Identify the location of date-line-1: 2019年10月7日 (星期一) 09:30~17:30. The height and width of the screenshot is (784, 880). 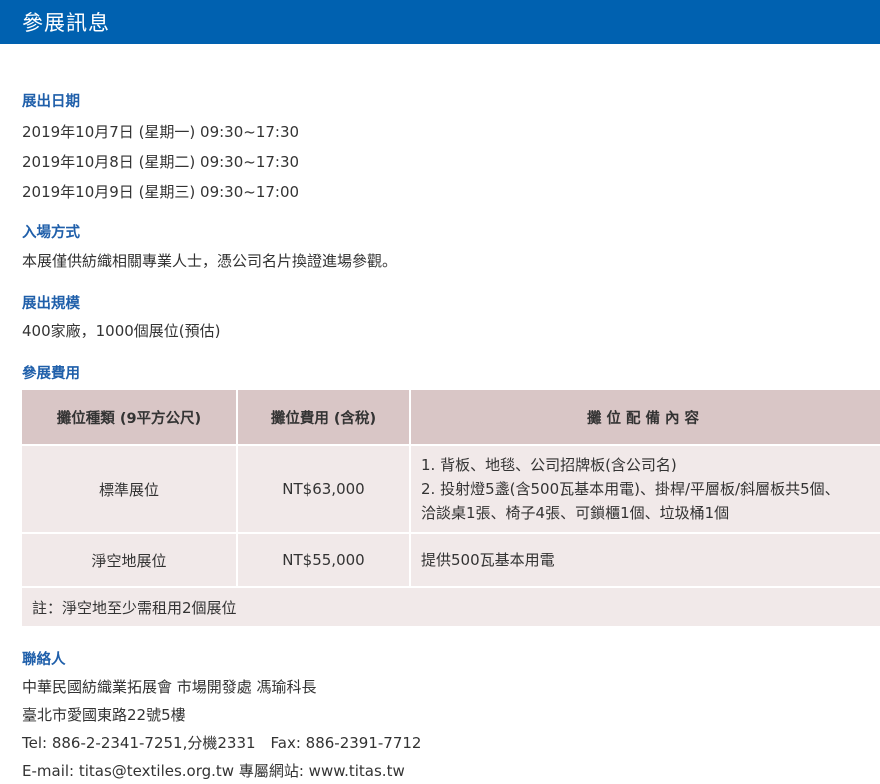
(161, 132).